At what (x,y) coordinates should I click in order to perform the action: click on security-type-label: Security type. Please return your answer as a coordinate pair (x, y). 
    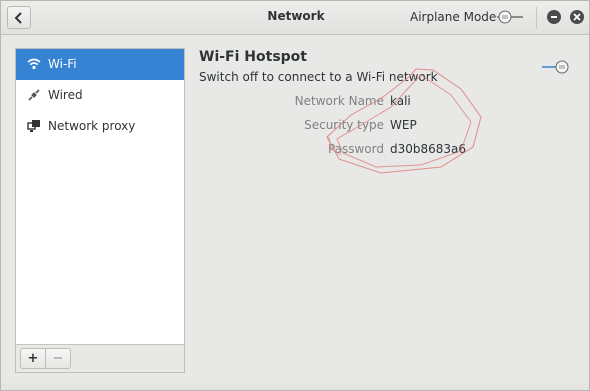
    Looking at the image, I should click on (344, 125).